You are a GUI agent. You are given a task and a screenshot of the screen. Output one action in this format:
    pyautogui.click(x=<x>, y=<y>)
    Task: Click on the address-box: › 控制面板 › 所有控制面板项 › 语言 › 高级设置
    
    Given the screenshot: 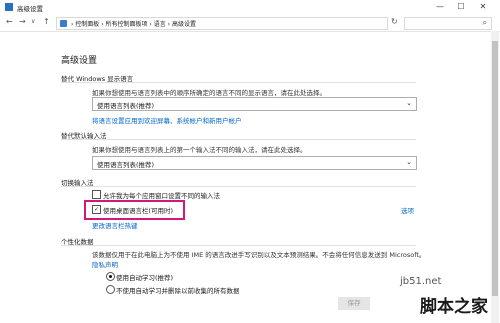 What is the action you would take?
    pyautogui.click(x=222, y=23)
    